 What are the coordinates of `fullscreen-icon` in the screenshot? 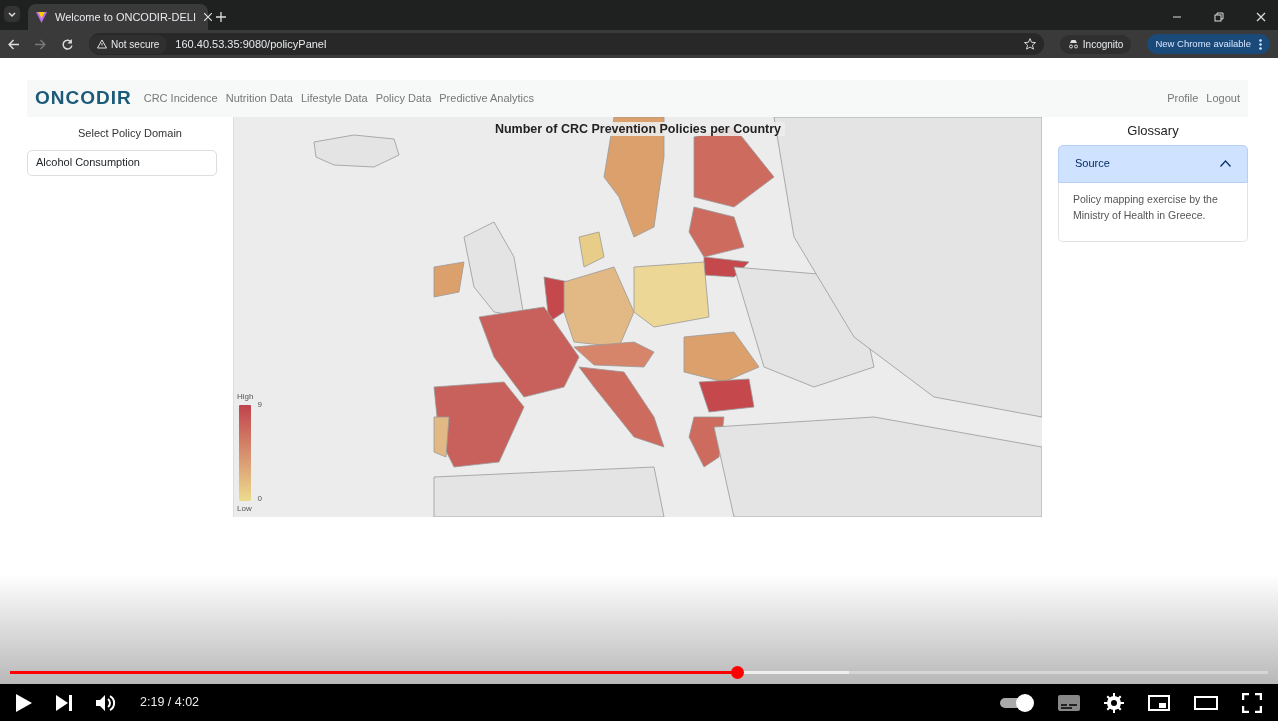 It's located at (1252, 702).